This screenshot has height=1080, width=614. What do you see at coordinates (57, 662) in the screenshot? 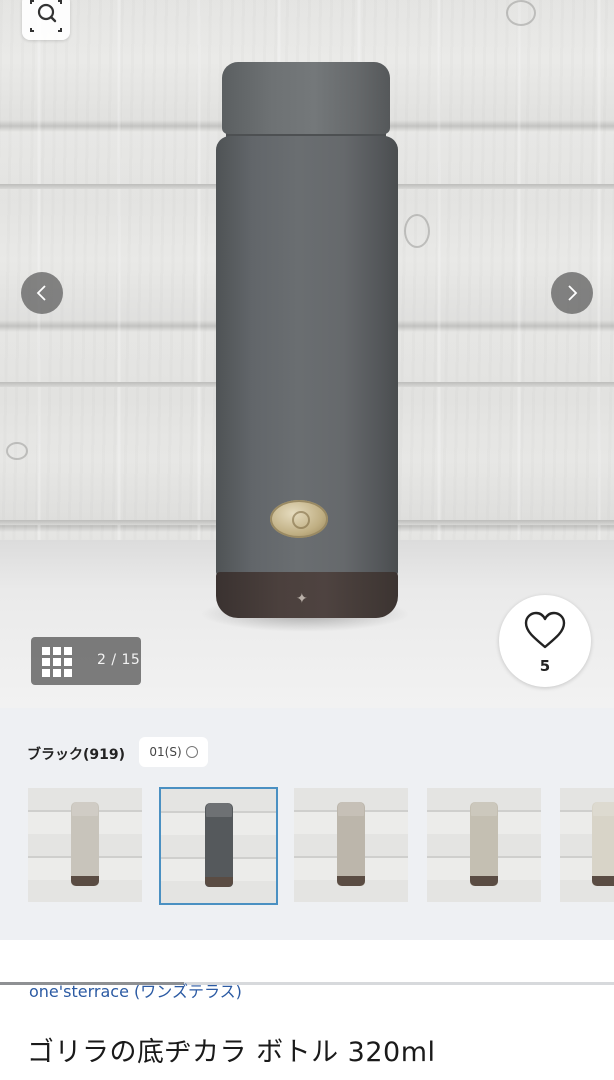
I see `grid-icon` at bounding box center [57, 662].